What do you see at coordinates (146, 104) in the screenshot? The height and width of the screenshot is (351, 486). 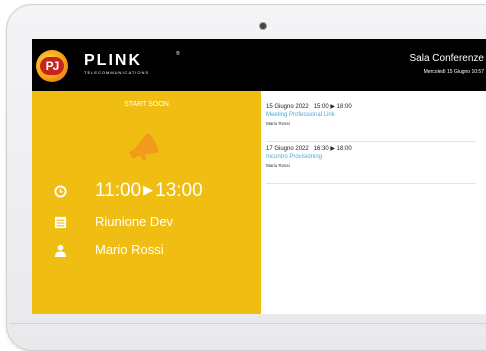 I see `status-label: START SOON` at bounding box center [146, 104].